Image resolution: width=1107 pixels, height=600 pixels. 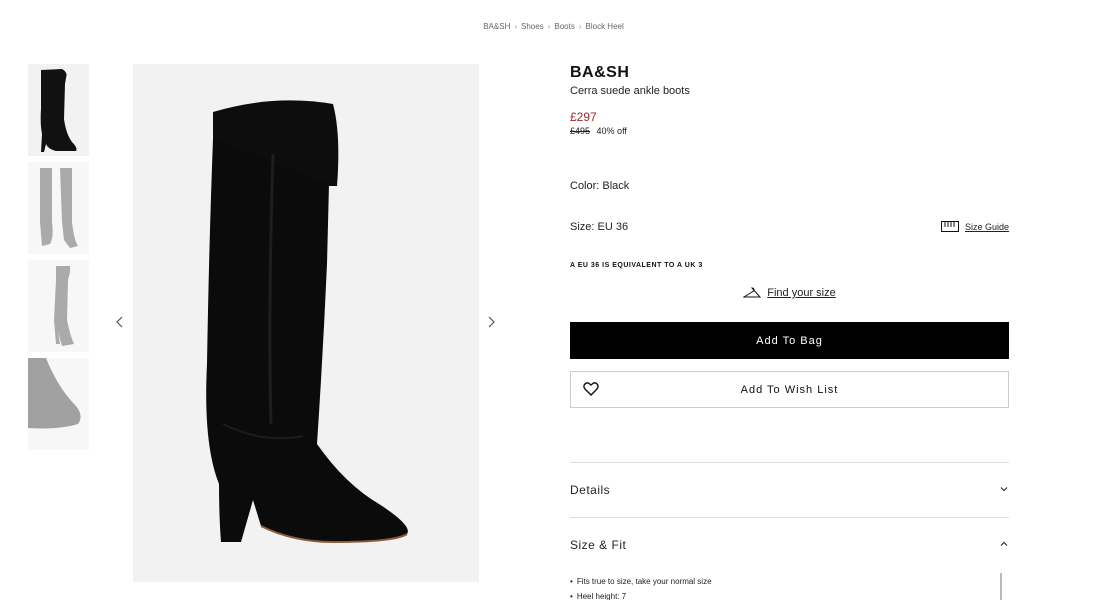 I want to click on chevron-up-icon, so click(x=1004, y=545).